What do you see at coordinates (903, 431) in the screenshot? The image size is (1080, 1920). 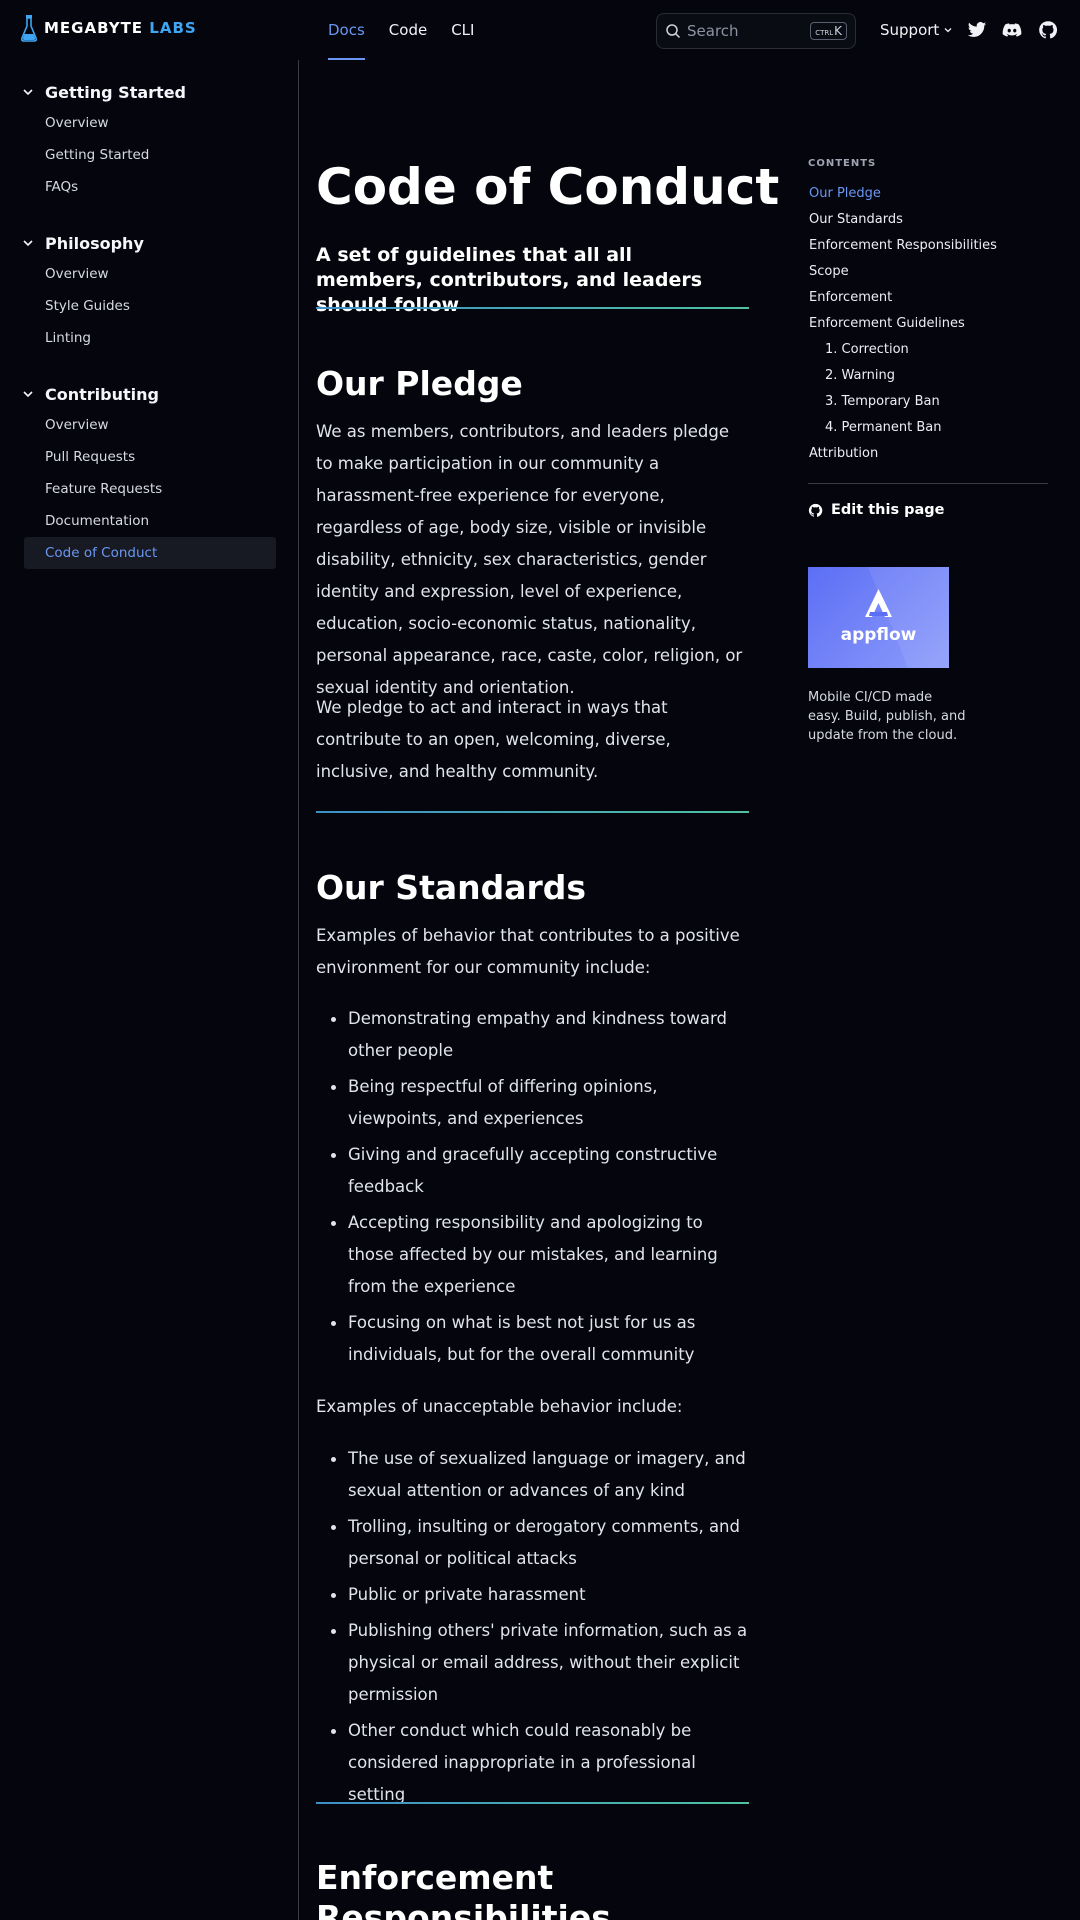 I see `toc-item-permanent-ban: 4. Permanent Ban` at bounding box center [903, 431].